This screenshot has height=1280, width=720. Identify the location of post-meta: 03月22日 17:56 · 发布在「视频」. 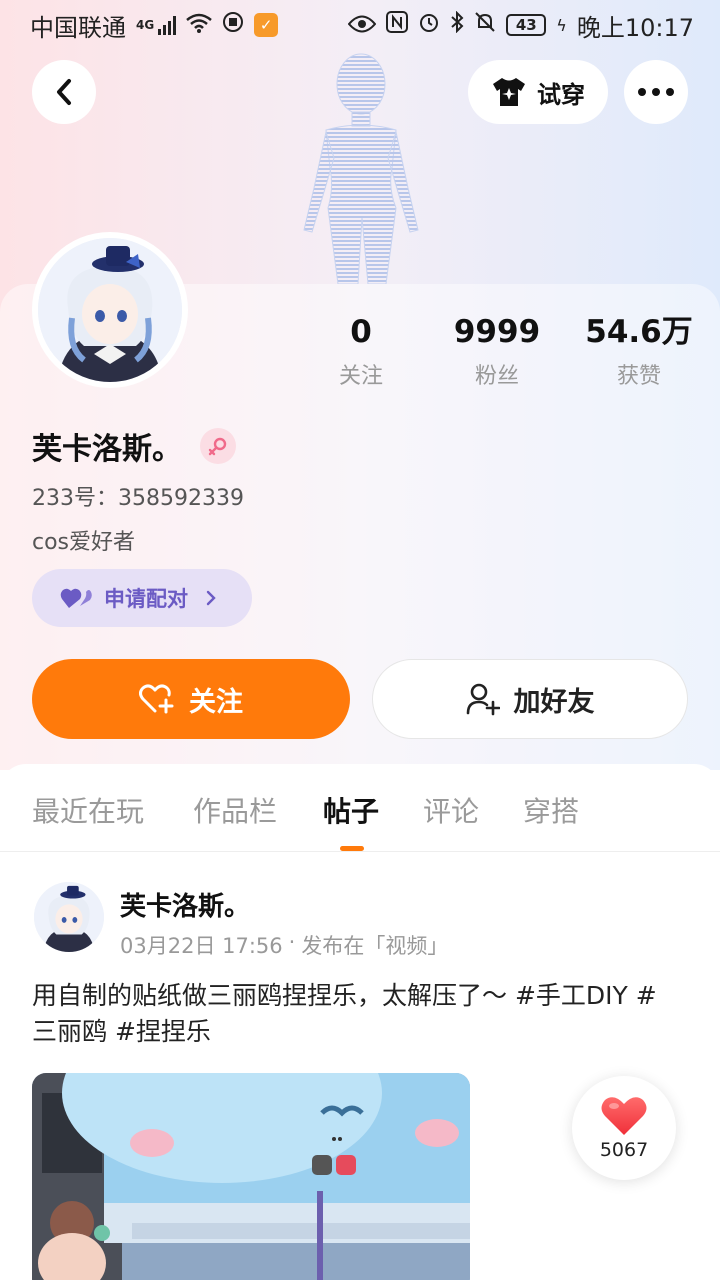
(284, 945).